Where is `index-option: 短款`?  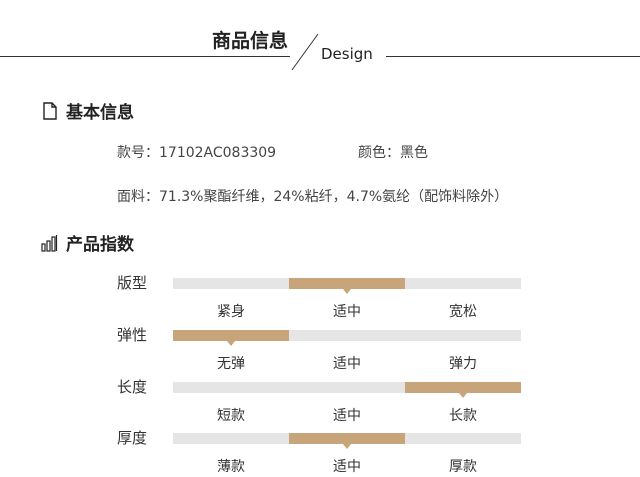
index-option: 短款 is located at coordinates (231, 416).